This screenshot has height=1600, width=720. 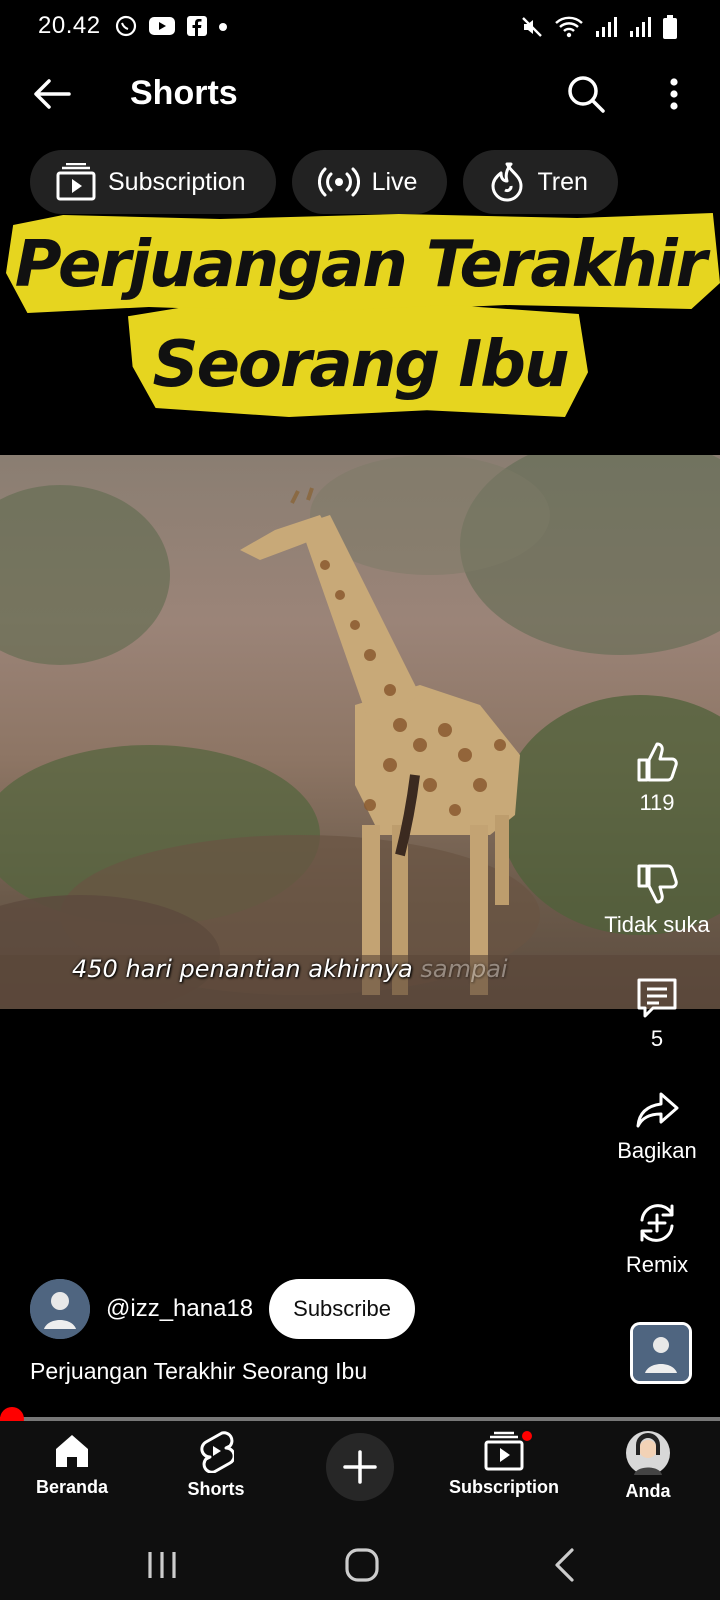 I want to click on nav-anda: Anda, so click(x=648, y=1466).